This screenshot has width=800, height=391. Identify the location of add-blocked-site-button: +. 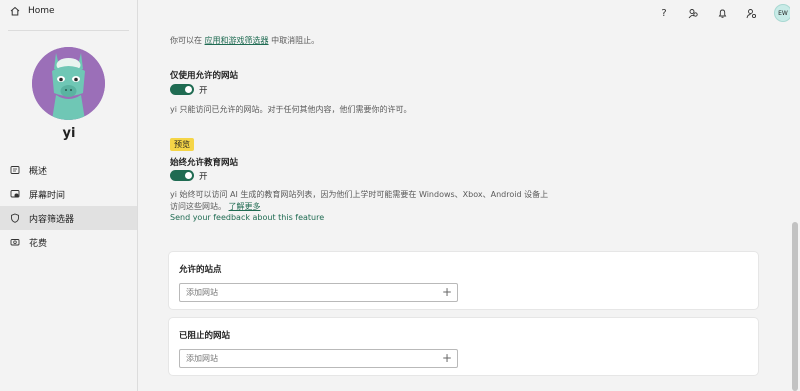
(447, 358).